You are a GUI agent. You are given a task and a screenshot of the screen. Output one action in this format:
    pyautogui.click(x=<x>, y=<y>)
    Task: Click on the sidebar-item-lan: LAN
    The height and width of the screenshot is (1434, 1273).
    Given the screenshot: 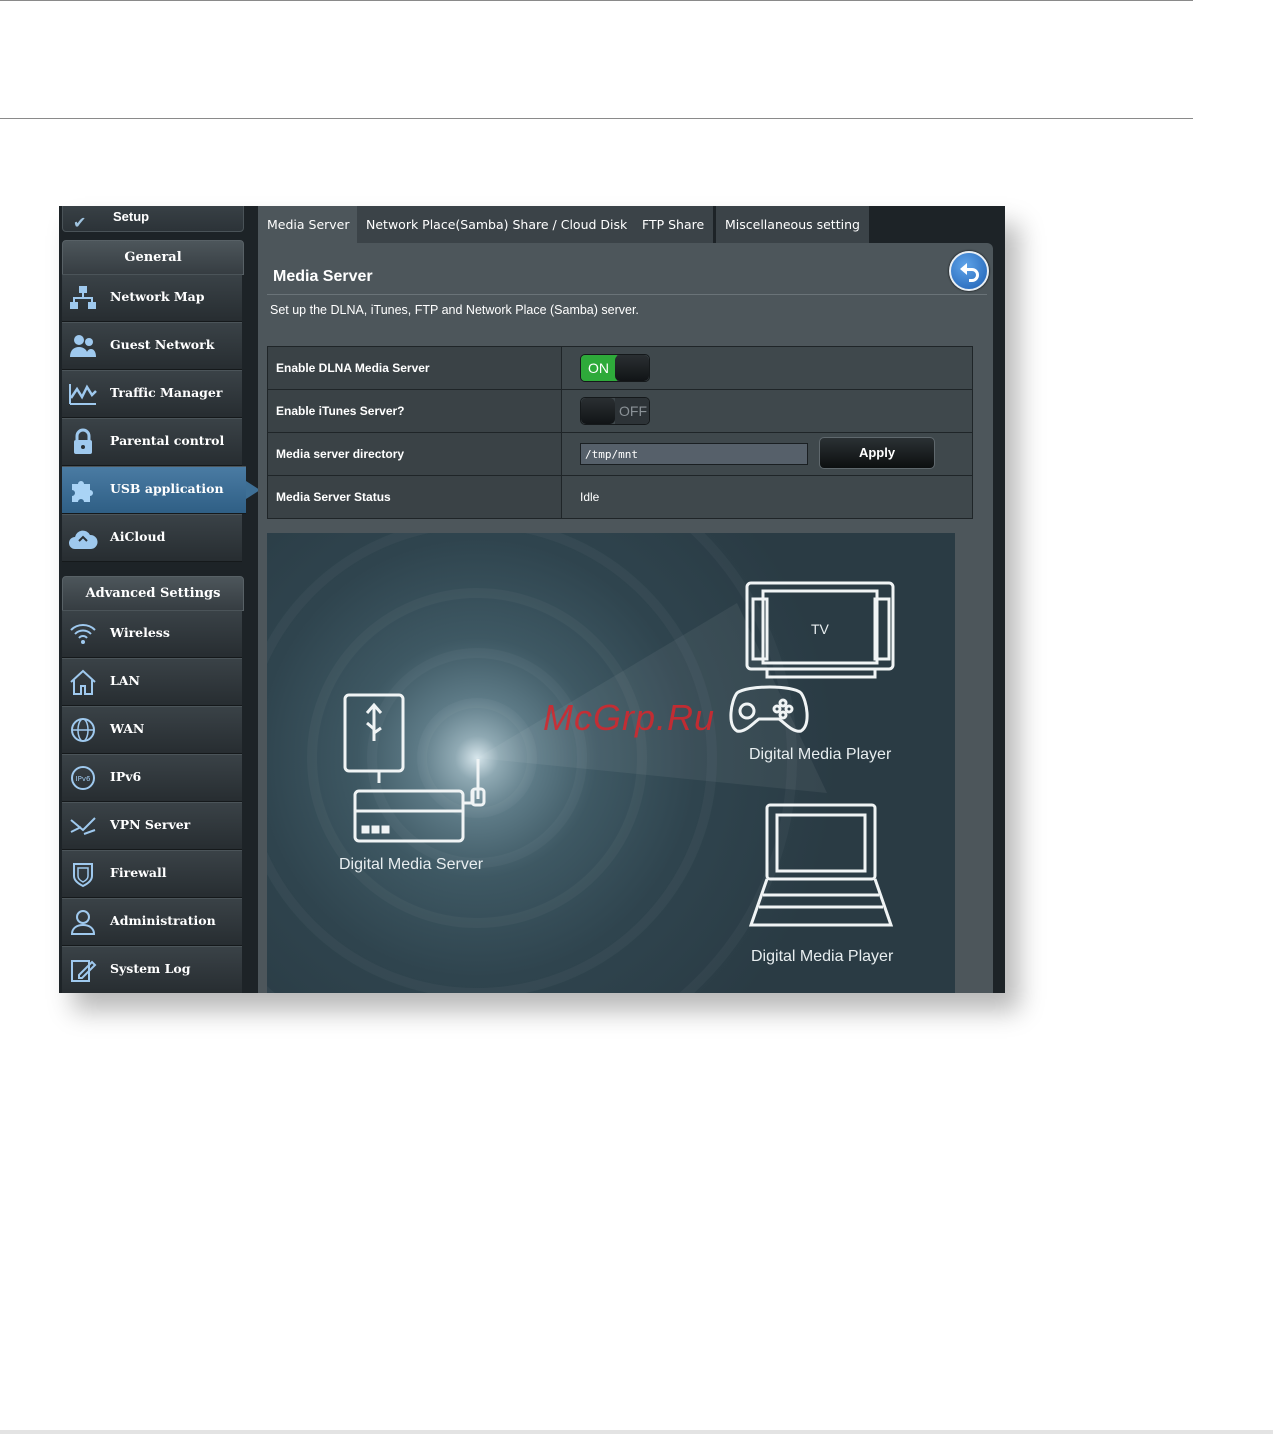 What is the action you would take?
    pyautogui.click(x=152, y=682)
    